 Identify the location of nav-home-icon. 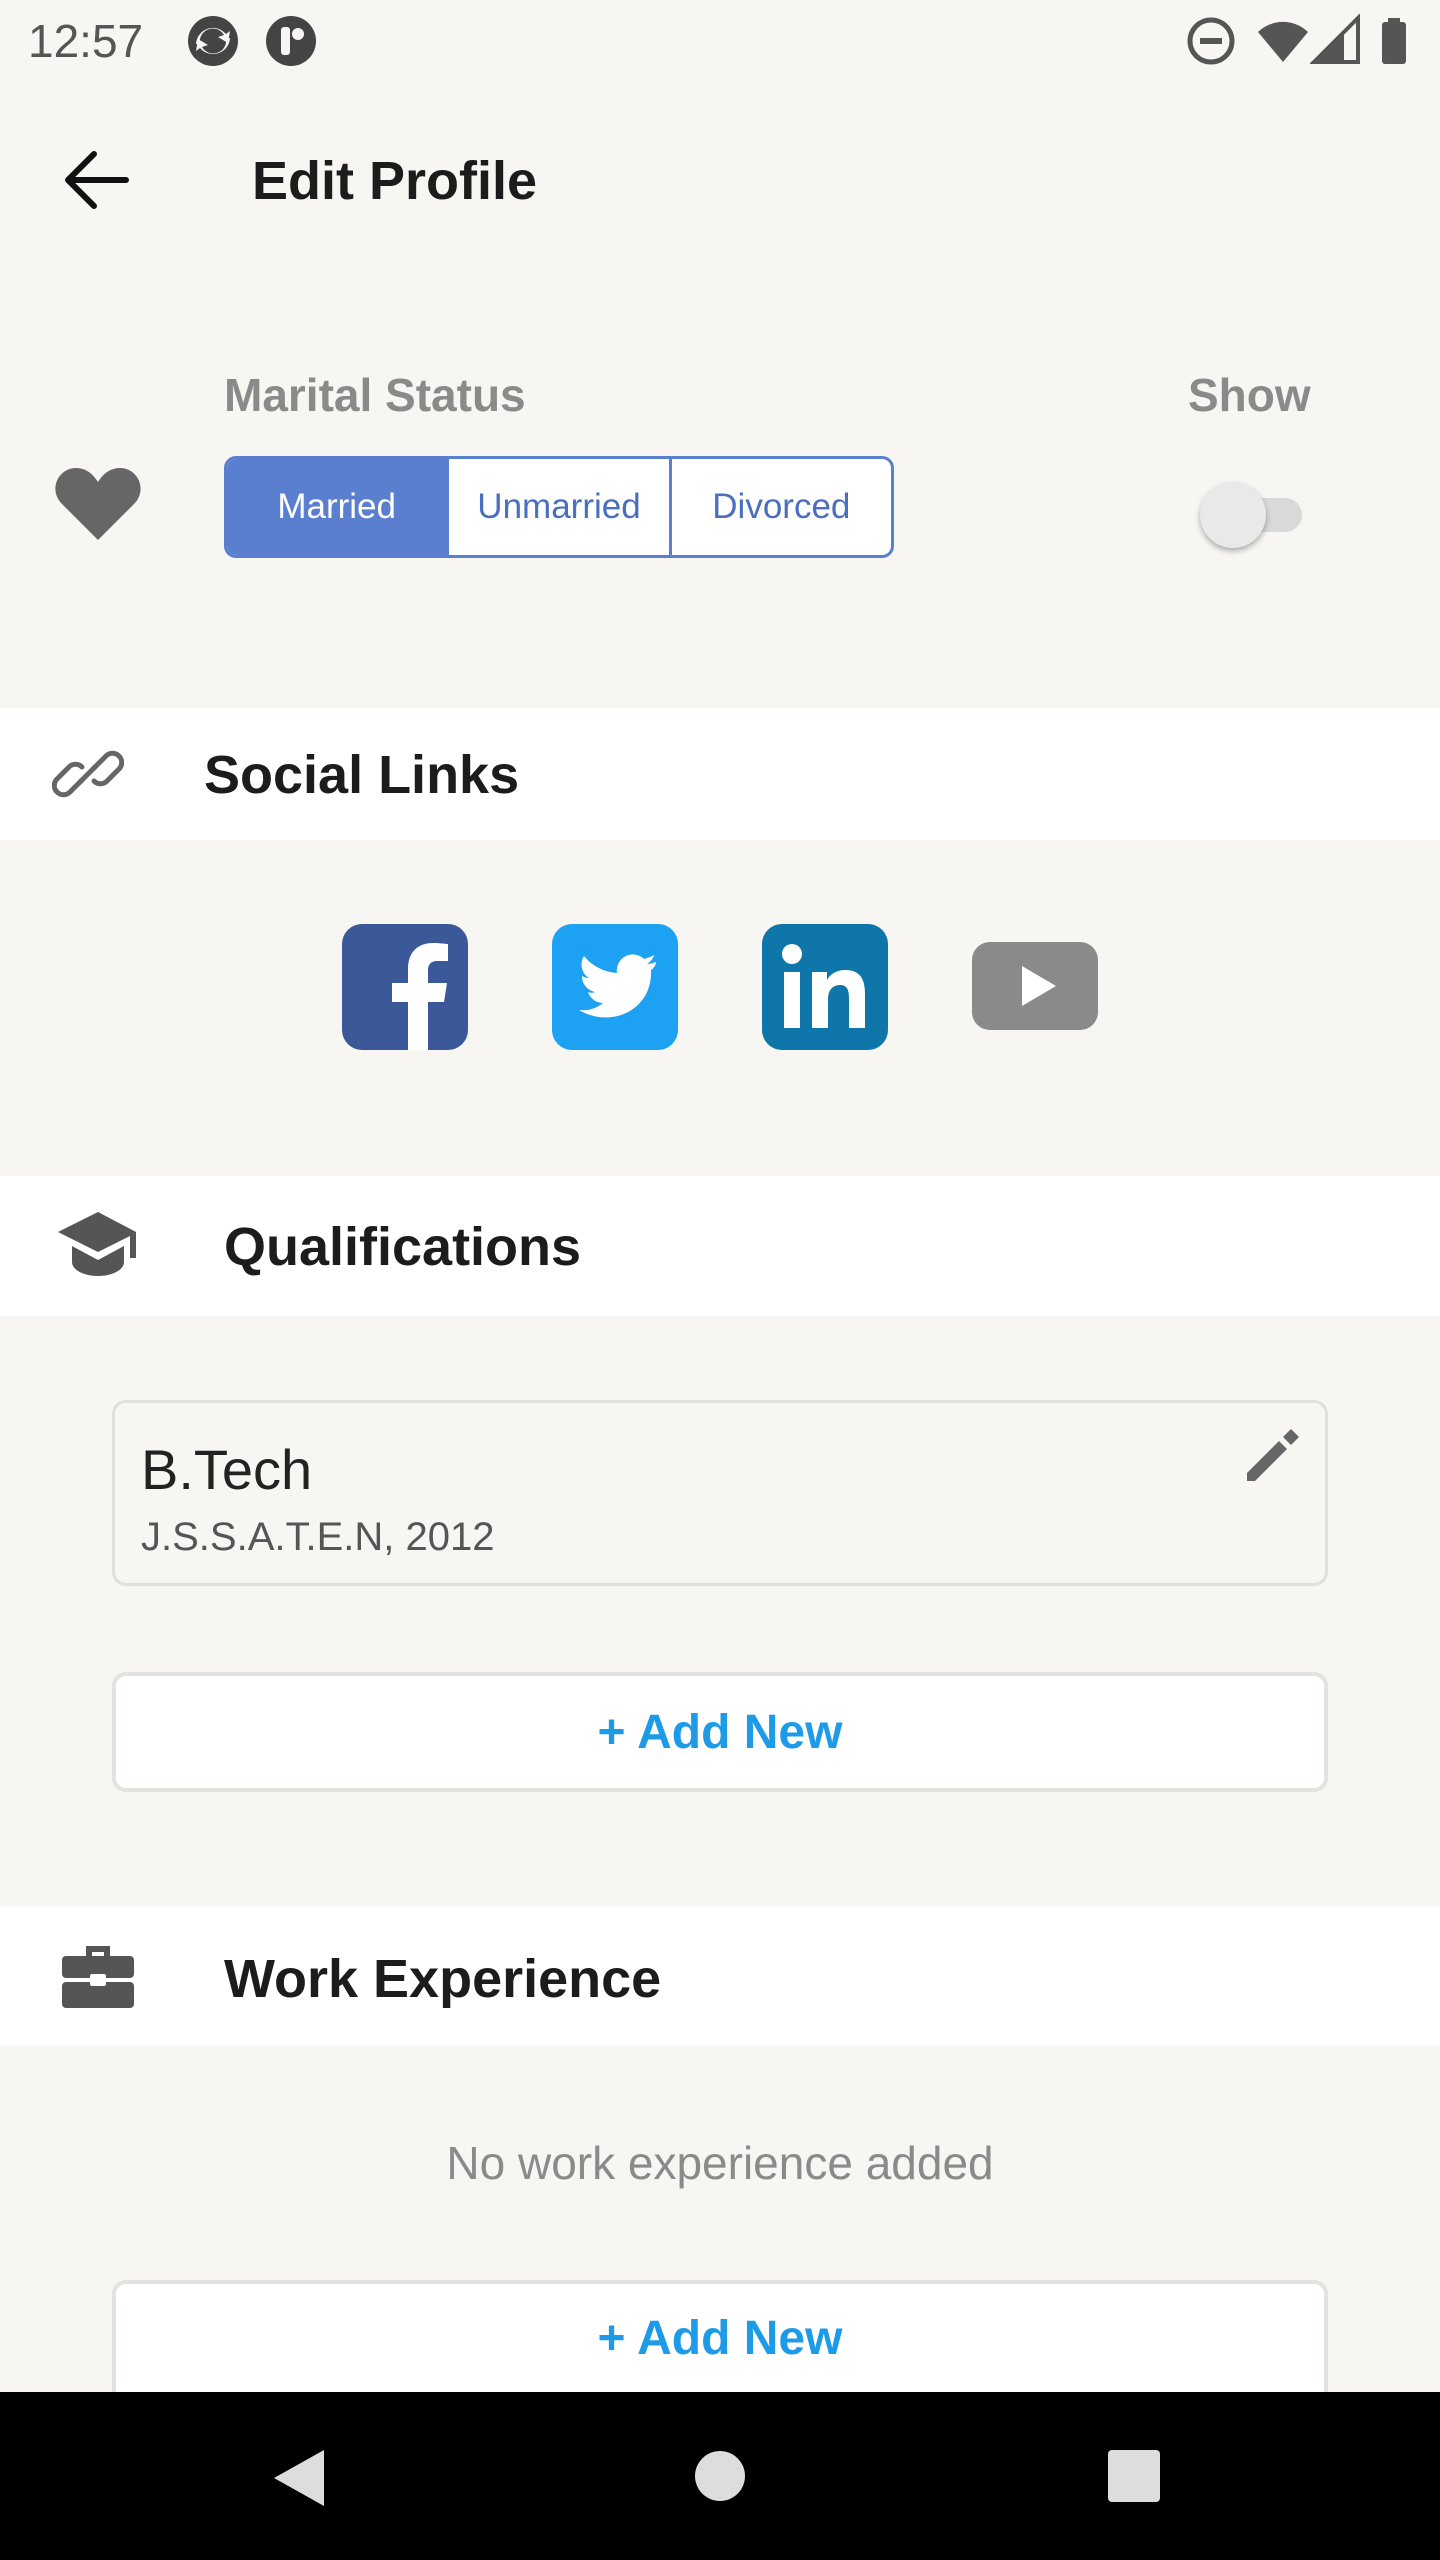
(720, 2476).